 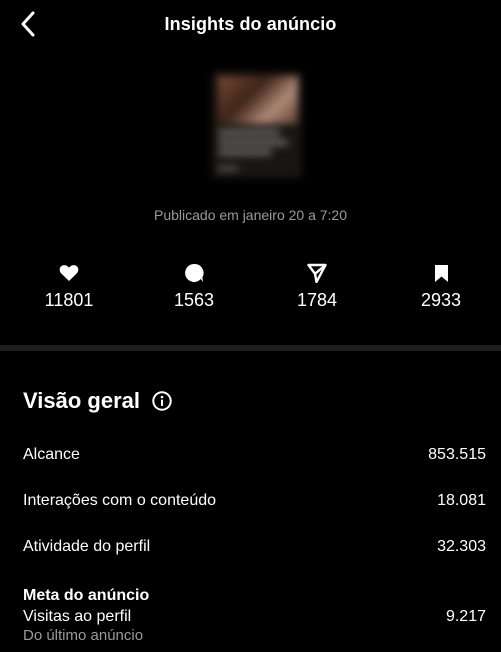 I want to click on back-button, so click(x=28, y=24).